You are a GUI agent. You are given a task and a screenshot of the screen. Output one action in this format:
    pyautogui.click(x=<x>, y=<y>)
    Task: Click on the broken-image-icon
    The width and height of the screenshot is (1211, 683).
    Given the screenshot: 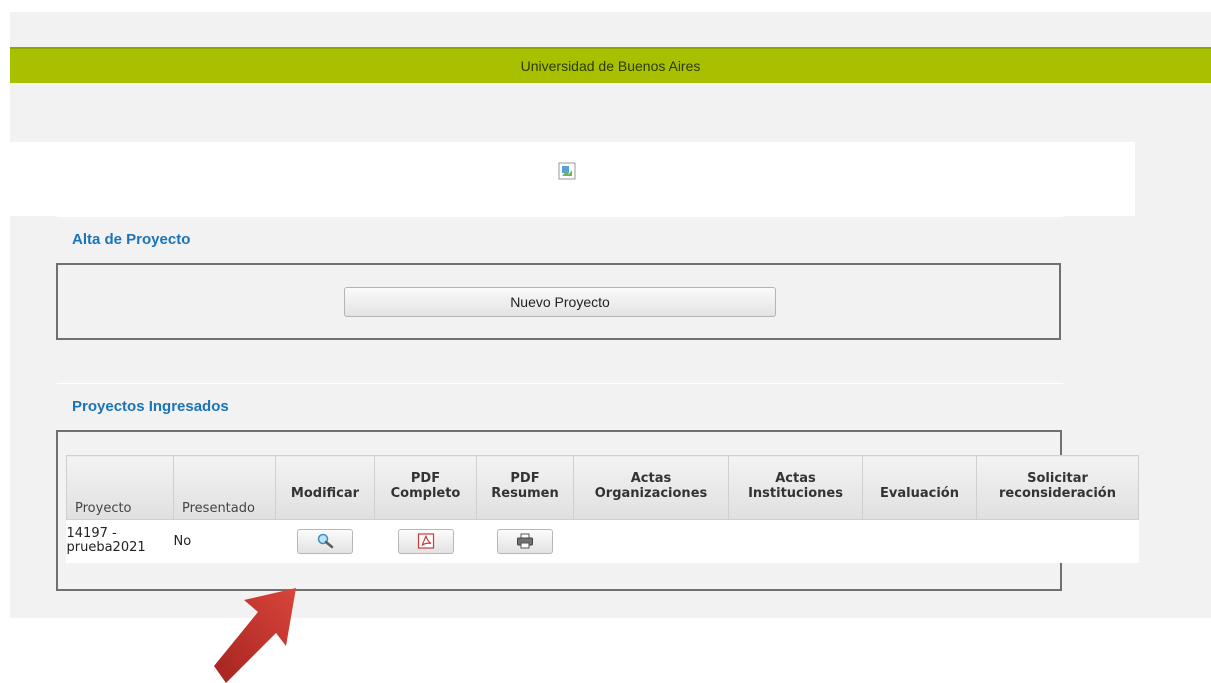 What is the action you would take?
    pyautogui.click(x=567, y=171)
    